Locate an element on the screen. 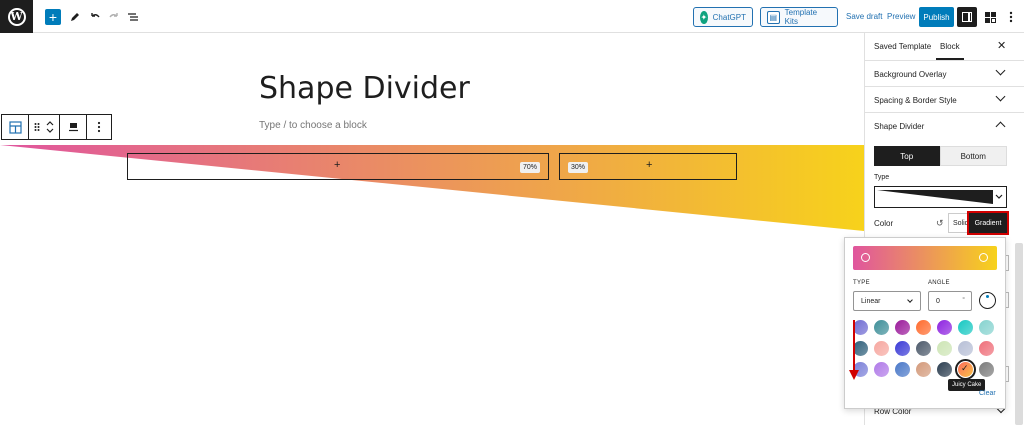 The image size is (1024, 425). block-settings-icon is located at coordinates (990, 17).